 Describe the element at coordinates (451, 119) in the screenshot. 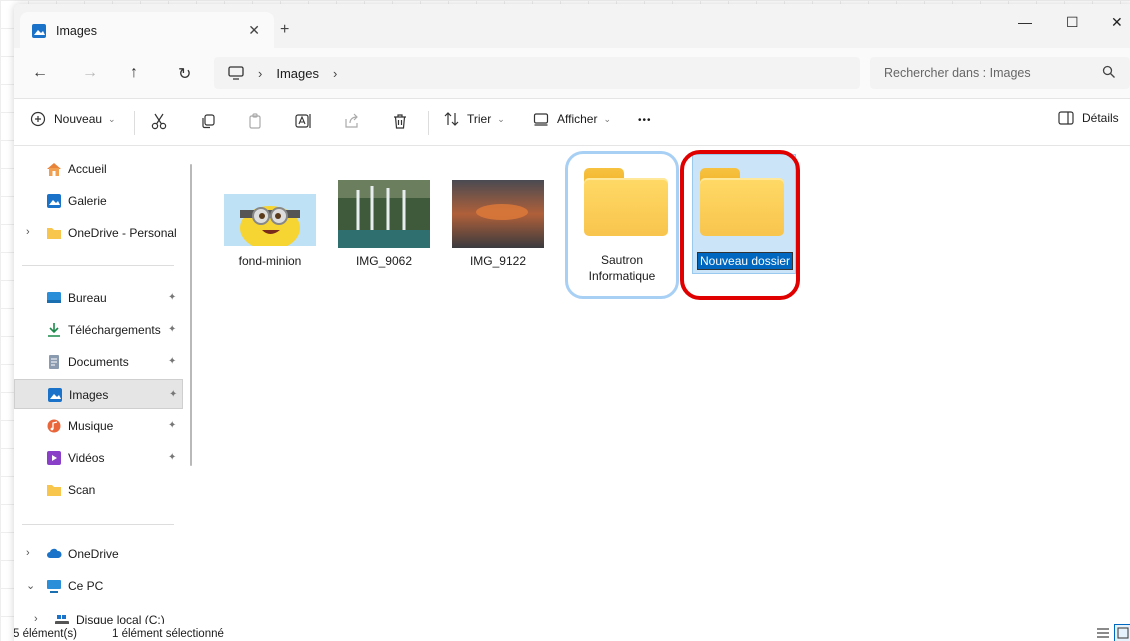

I see `sort-icon` at that location.